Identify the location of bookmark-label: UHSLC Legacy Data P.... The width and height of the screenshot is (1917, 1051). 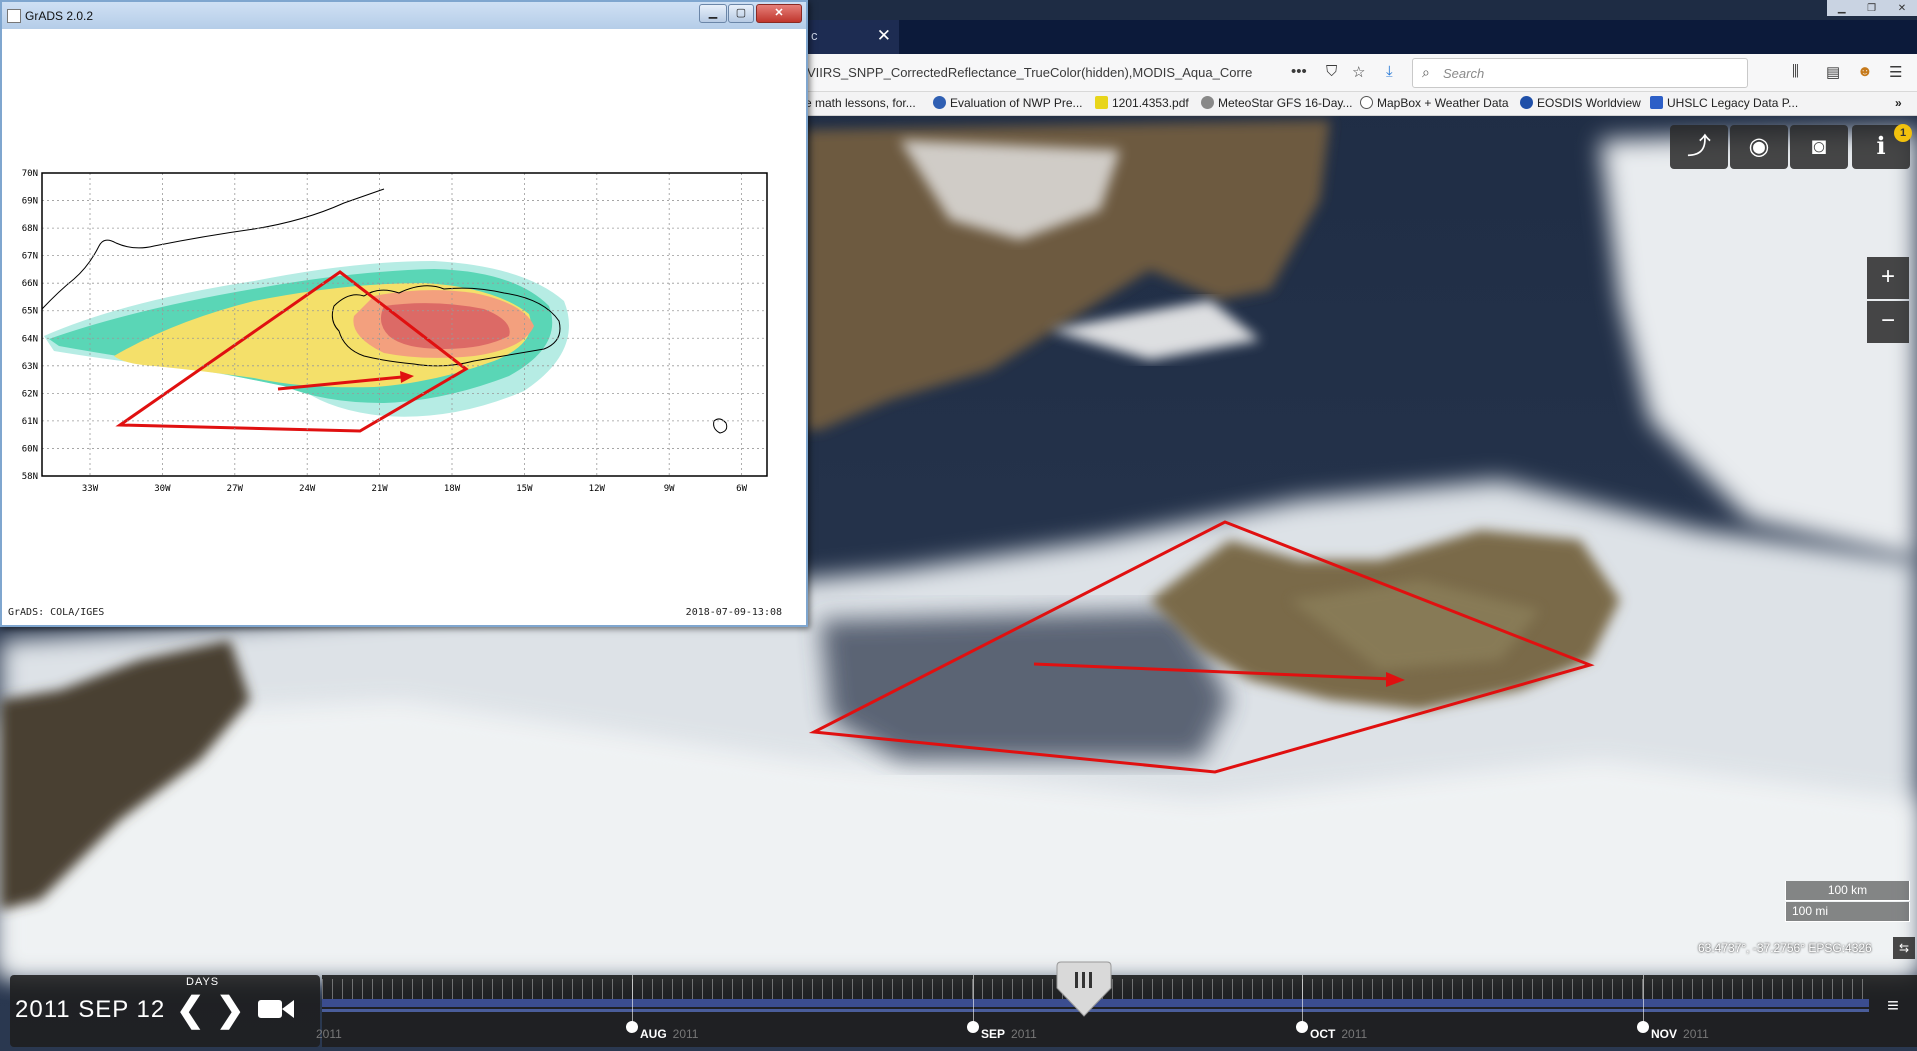
(1733, 103).